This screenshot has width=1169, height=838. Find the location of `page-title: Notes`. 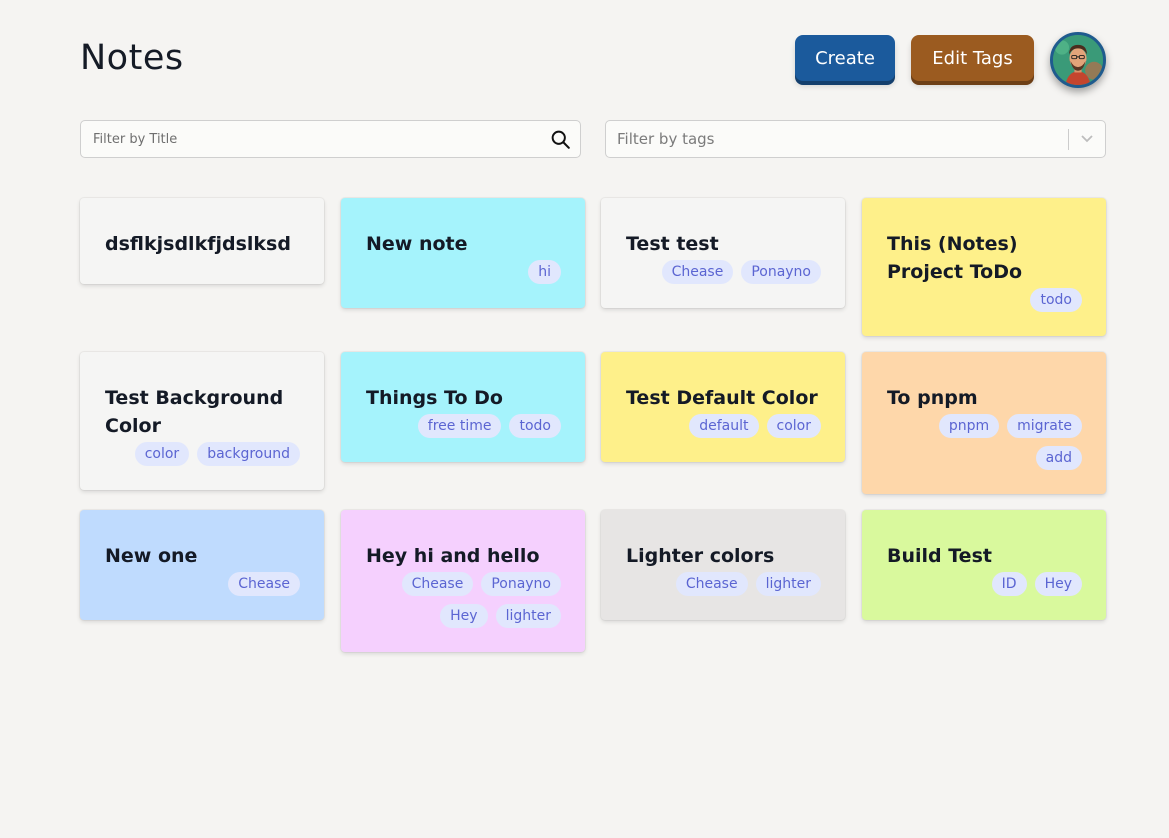

page-title: Notes is located at coordinates (132, 58).